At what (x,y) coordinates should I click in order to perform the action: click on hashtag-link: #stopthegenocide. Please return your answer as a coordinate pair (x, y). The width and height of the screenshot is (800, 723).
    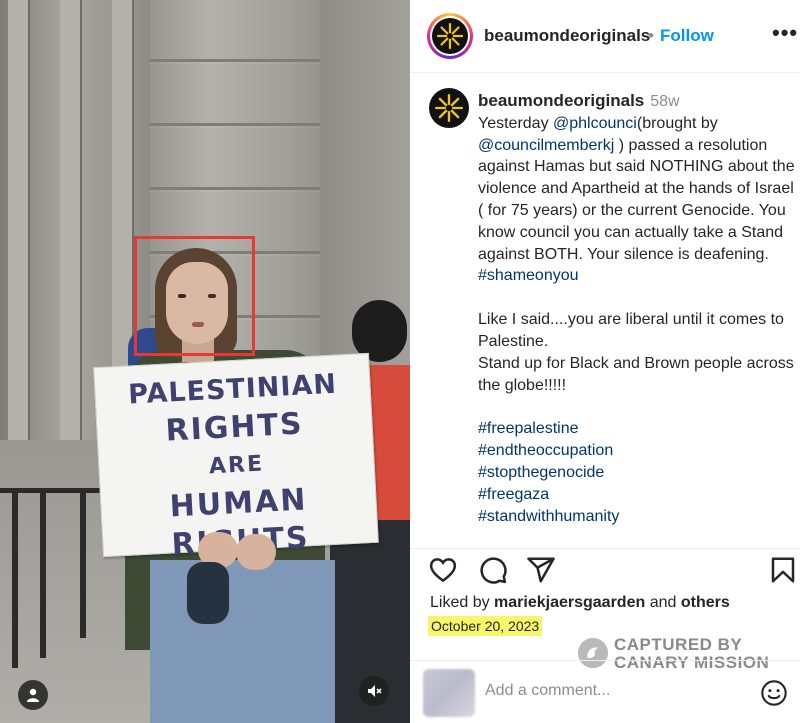
    Looking at the image, I should click on (637, 473).